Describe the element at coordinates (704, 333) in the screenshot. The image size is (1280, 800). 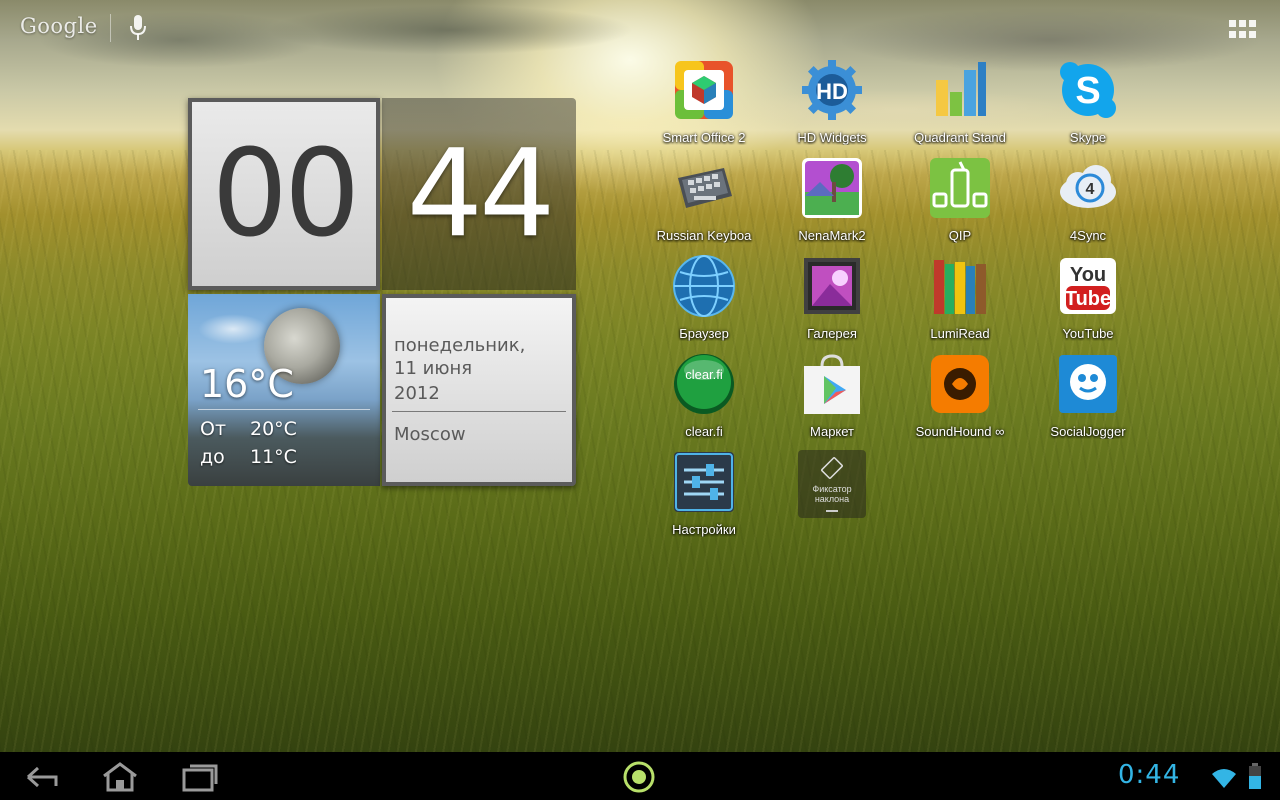
I see `app-label: Браузер` at that location.